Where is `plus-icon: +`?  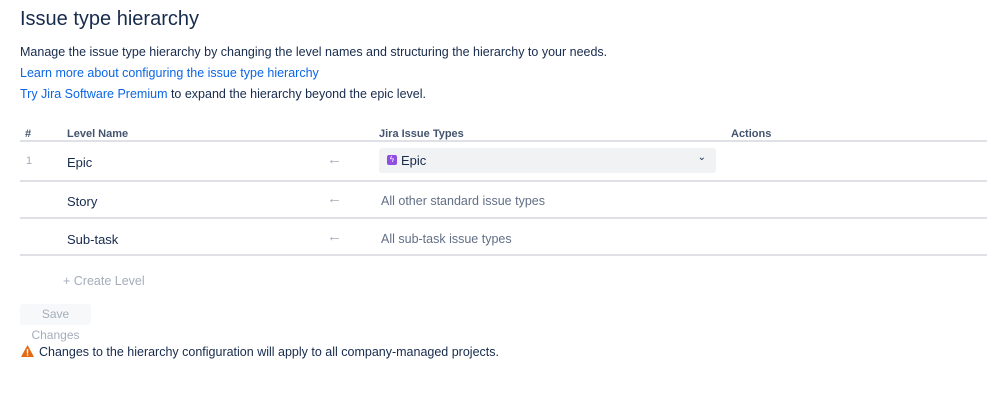
plus-icon: + is located at coordinates (68, 281).